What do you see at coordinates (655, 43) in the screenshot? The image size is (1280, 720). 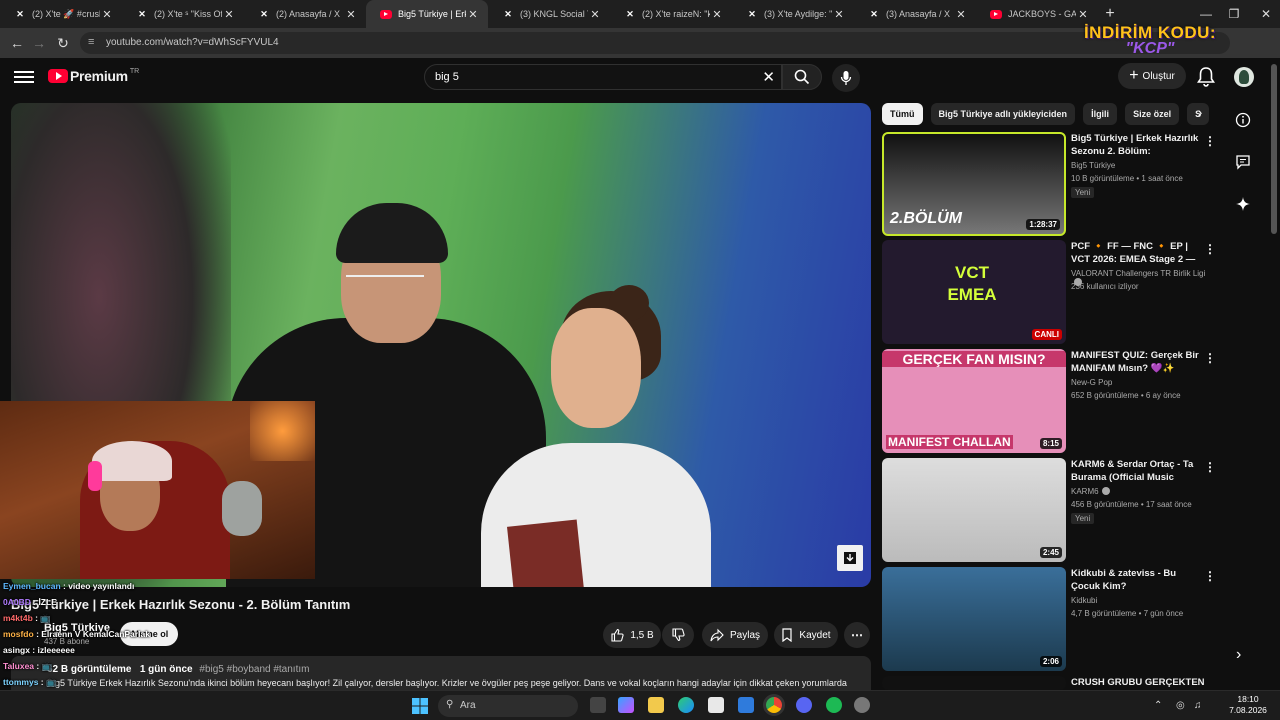 I see `url-field: ≡ youtube.com/watch?v=dWhScFYVUL4` at bounding box center [655, 43].